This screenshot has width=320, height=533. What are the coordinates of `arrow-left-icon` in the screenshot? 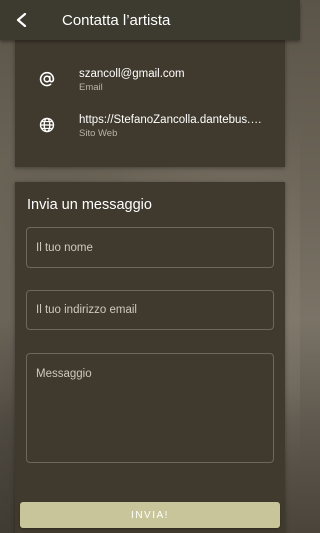 It's located at (21, 20).